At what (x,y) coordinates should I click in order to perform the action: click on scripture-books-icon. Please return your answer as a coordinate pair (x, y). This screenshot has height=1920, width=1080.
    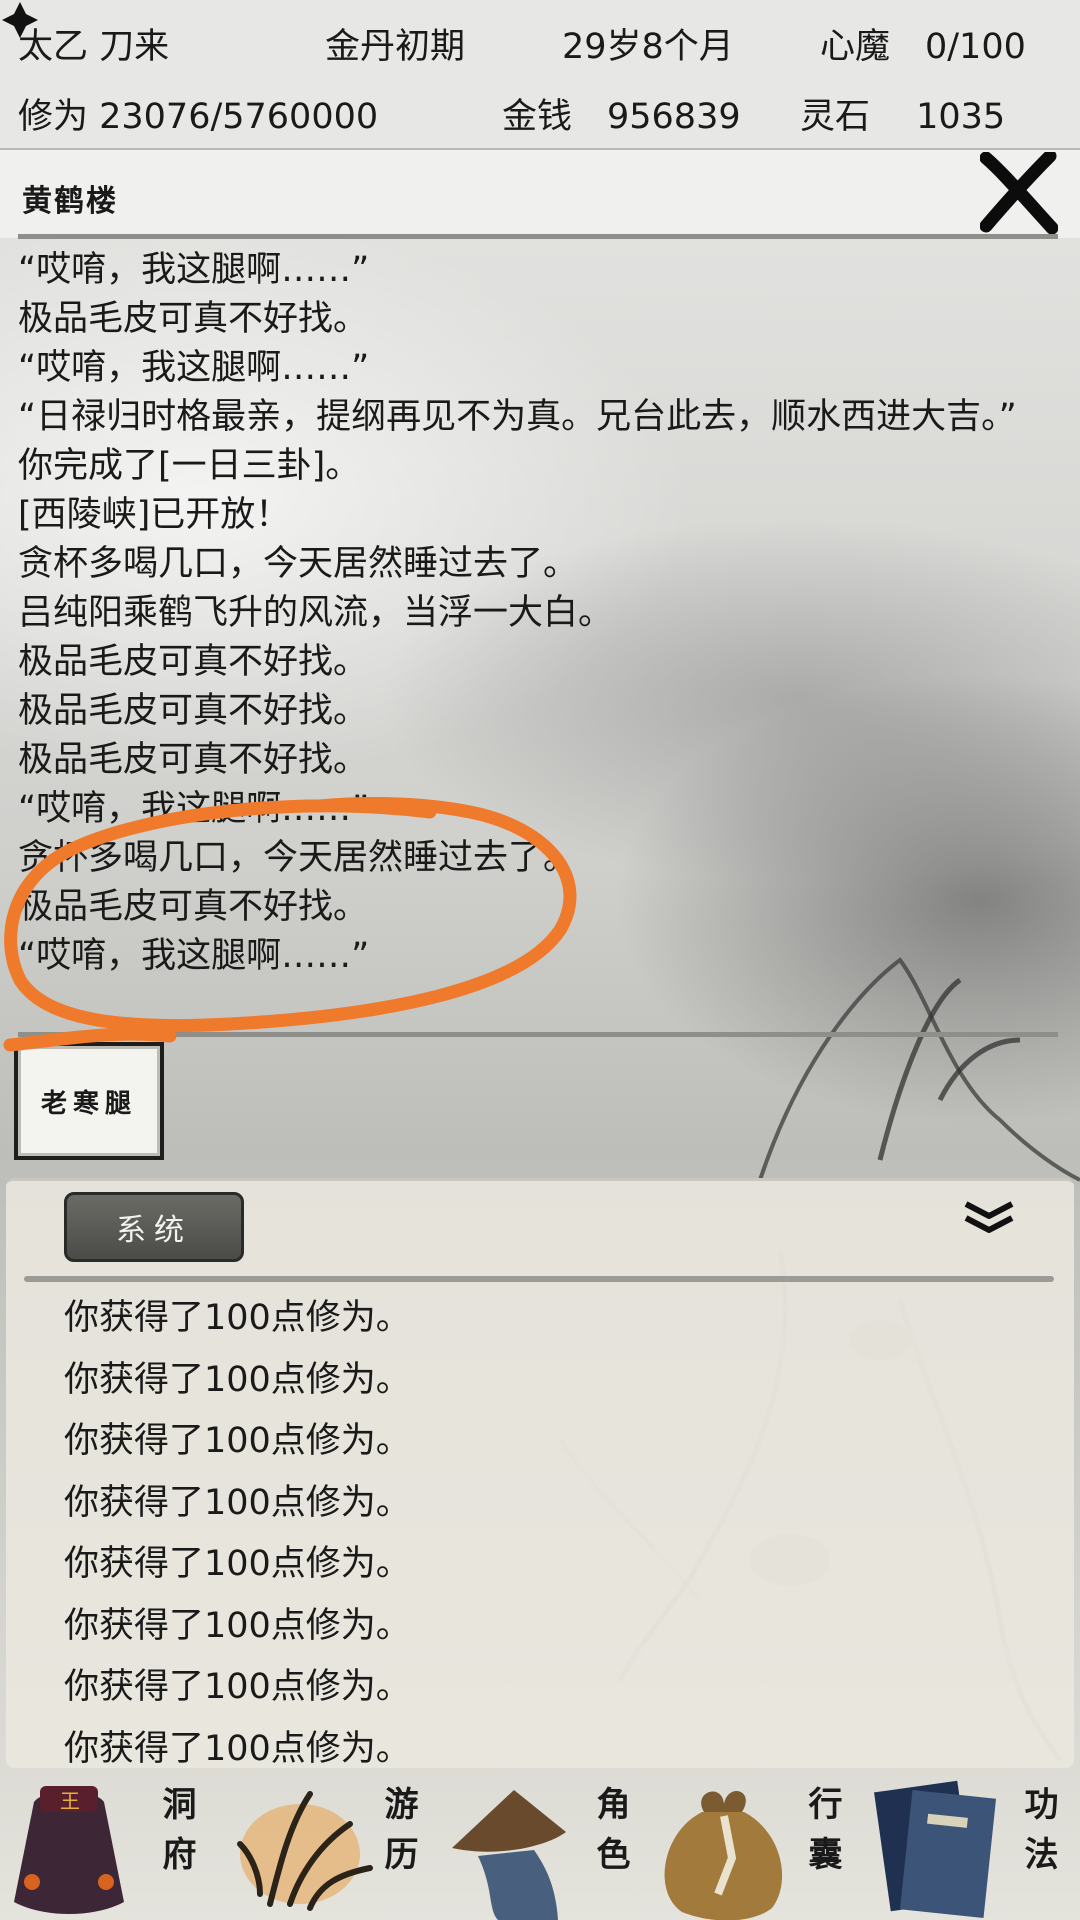
    Looking at the image, I should click on (935, 1849).